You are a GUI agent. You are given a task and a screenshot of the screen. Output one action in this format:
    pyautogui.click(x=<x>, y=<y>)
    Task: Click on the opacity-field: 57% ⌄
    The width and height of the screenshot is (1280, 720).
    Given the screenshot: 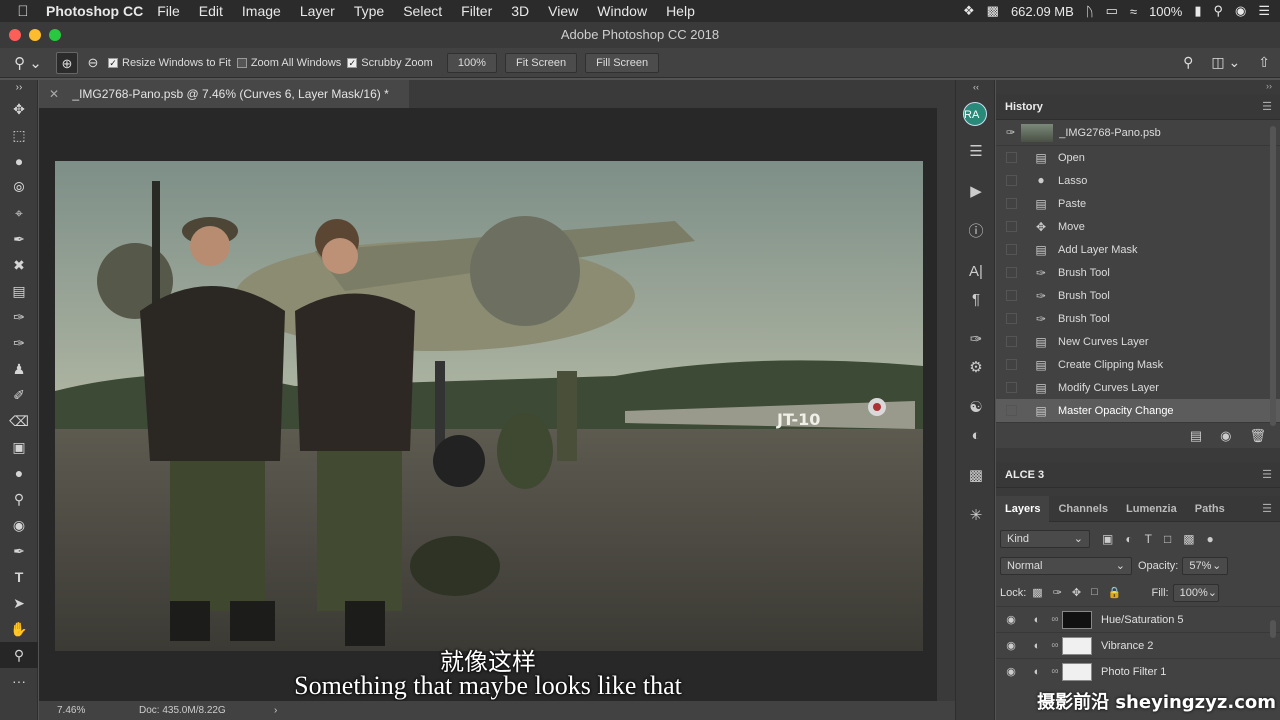 What is the action you would take?
    pyautogui.click(x=1205, y=565)
    